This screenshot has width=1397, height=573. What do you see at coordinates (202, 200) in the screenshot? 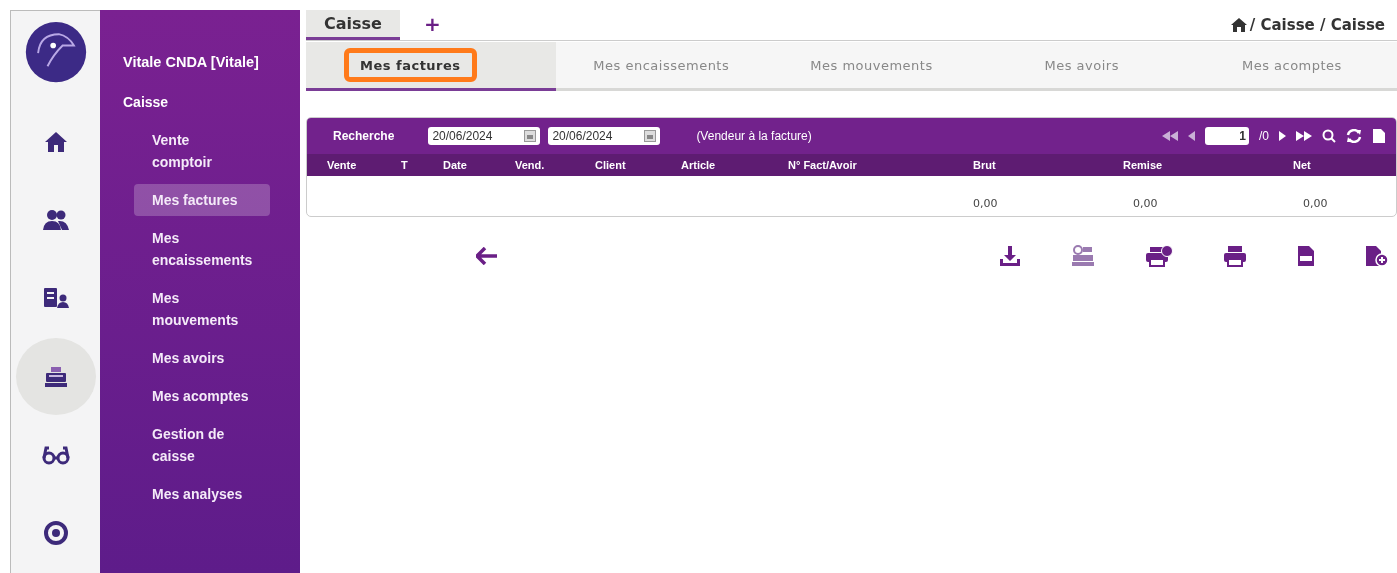
I see `sidebar-item: Mes factures` at bounding box center [202, 200].